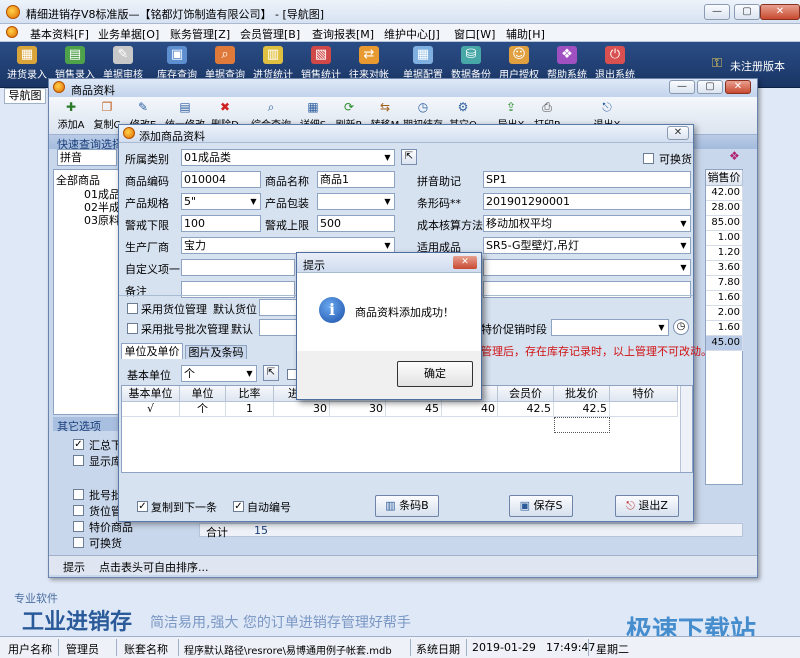  What do you see at coordinates (177, 55) in the screenshot?
I see `stock-icon: ▣` at bounding box center [177, 55].